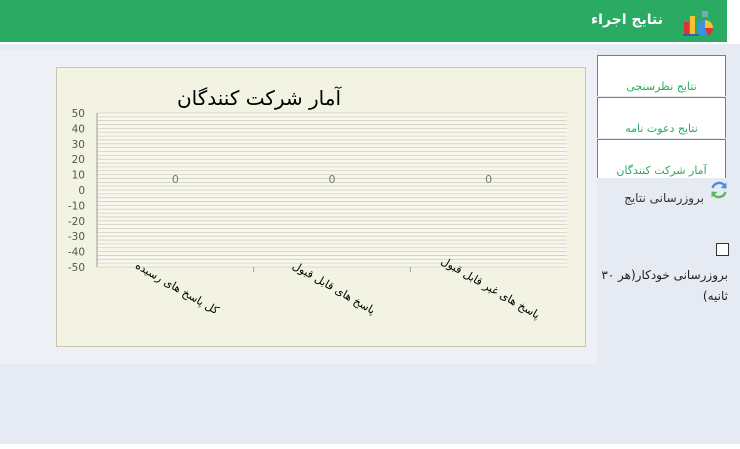  Describe the element at coordinates (370, 446) in the screenshot. I see `bottom-bar` at that location.